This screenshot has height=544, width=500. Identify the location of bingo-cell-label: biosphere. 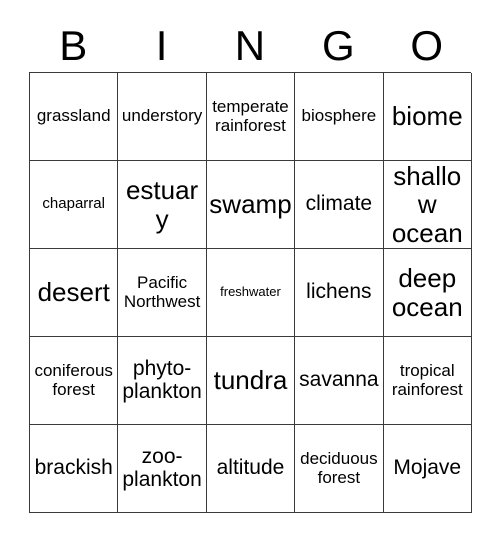
(339, 116).